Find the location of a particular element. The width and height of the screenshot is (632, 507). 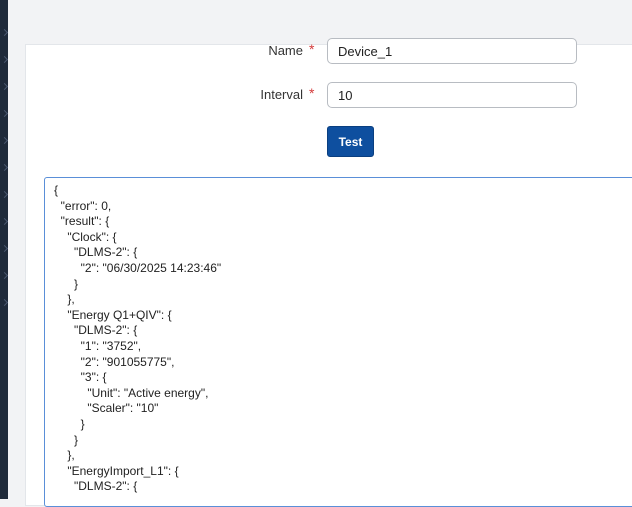

test-button: Test is located at coordinates (350, 141).